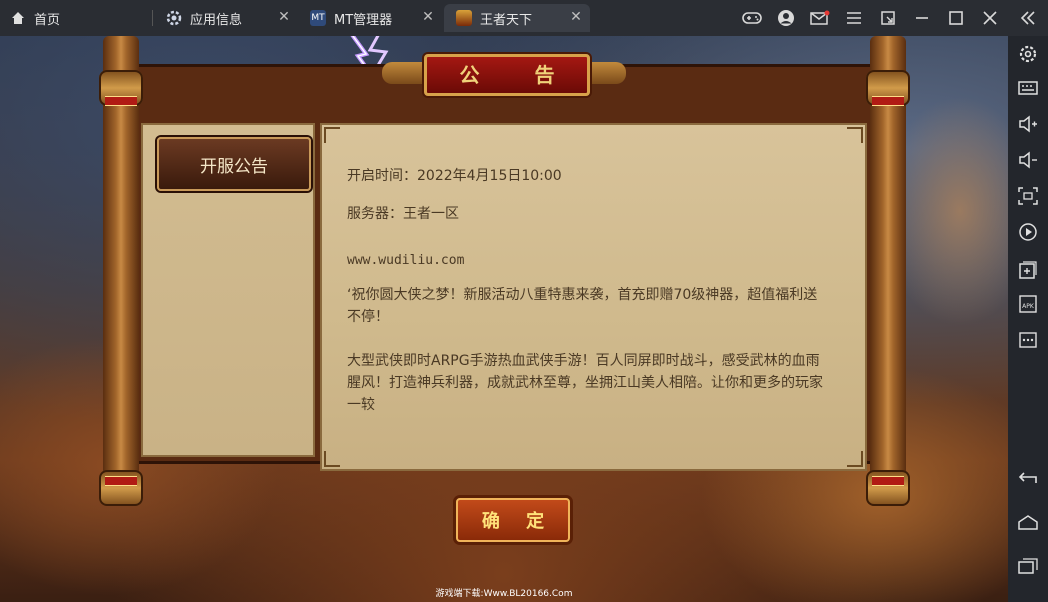  What do you see at coordinates (1028, 124) in the screenshot?
I see `volume-up-icon` at bounding box center [1028, 124].